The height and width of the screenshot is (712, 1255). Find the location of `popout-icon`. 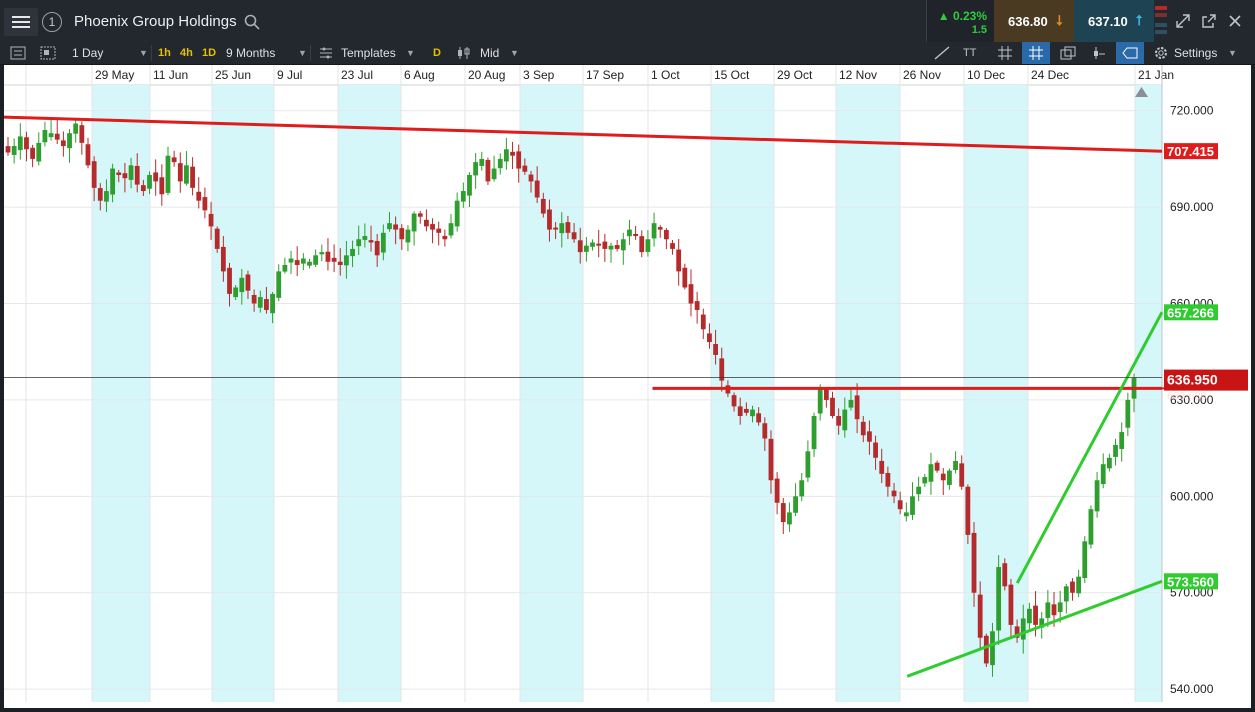

popout-icon is located at coordinates (1209, 21).